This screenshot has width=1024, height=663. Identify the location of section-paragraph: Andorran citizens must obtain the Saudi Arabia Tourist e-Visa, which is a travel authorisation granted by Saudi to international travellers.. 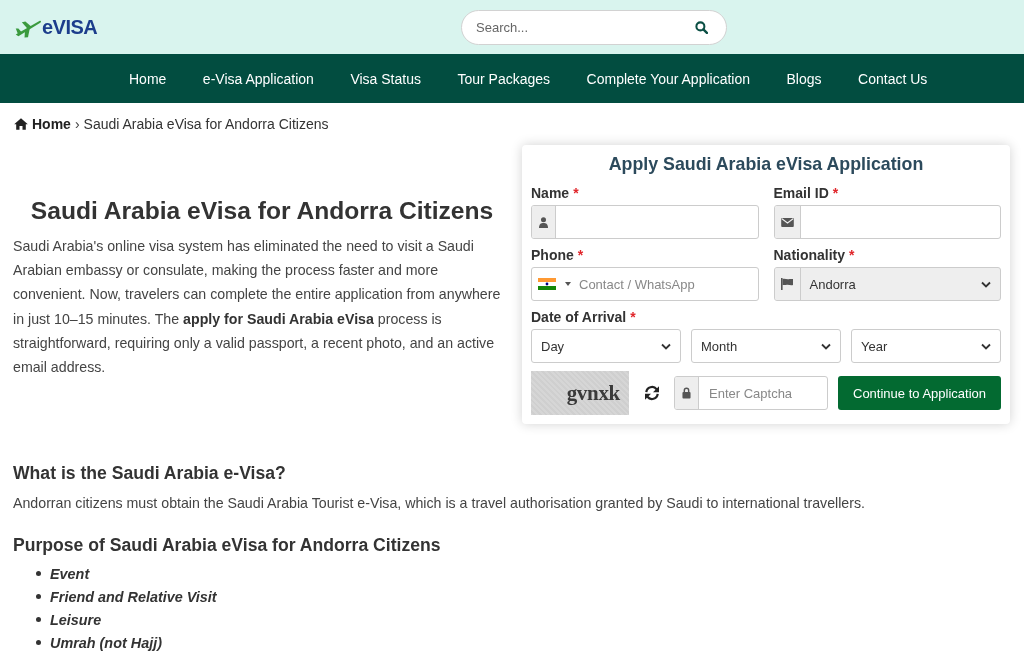
(439, 503).